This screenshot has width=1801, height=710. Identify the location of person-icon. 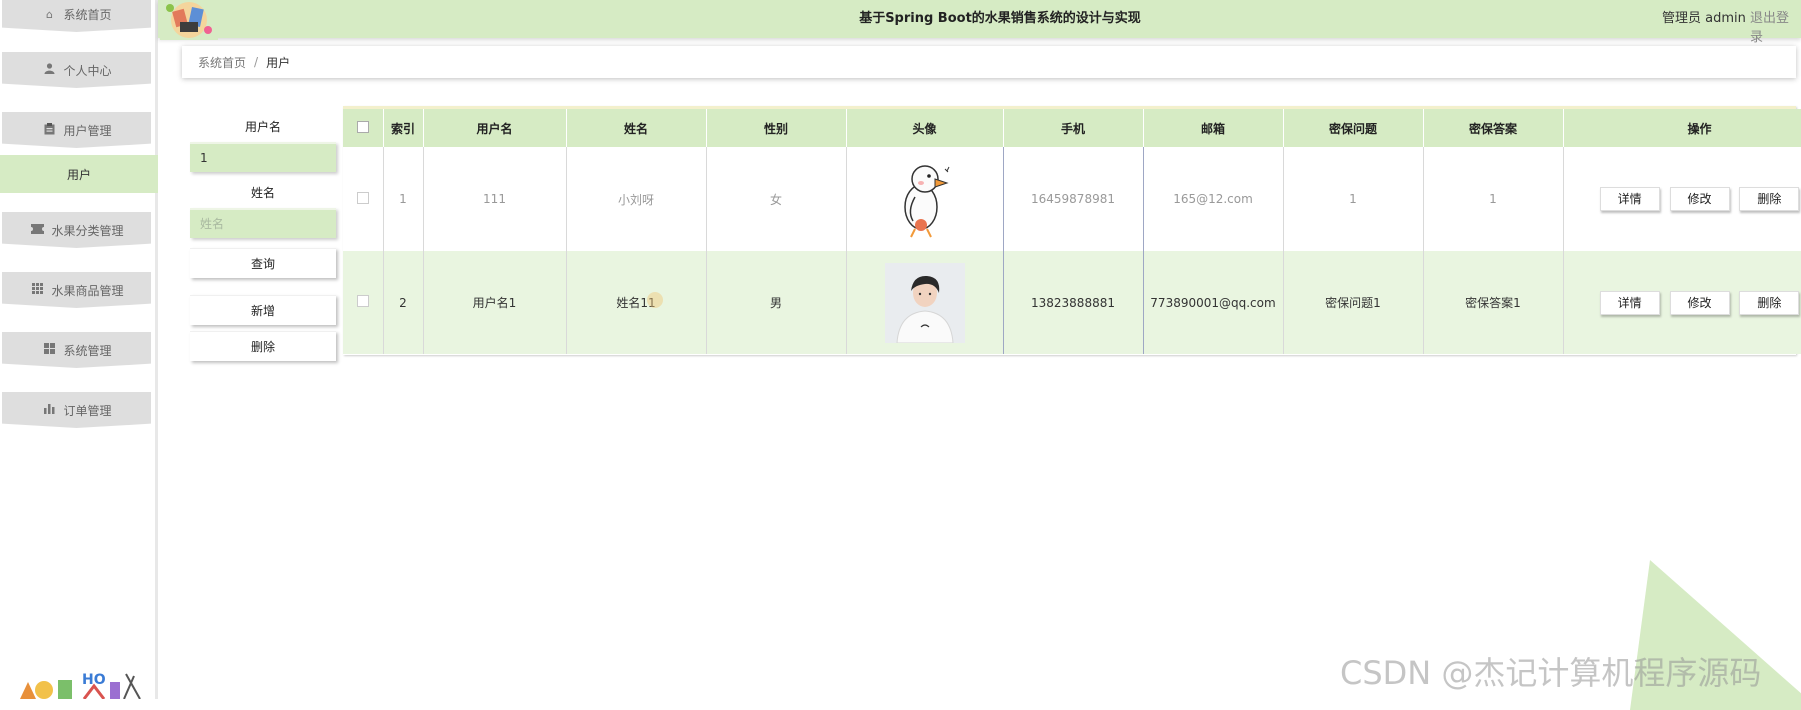
(49, 70).